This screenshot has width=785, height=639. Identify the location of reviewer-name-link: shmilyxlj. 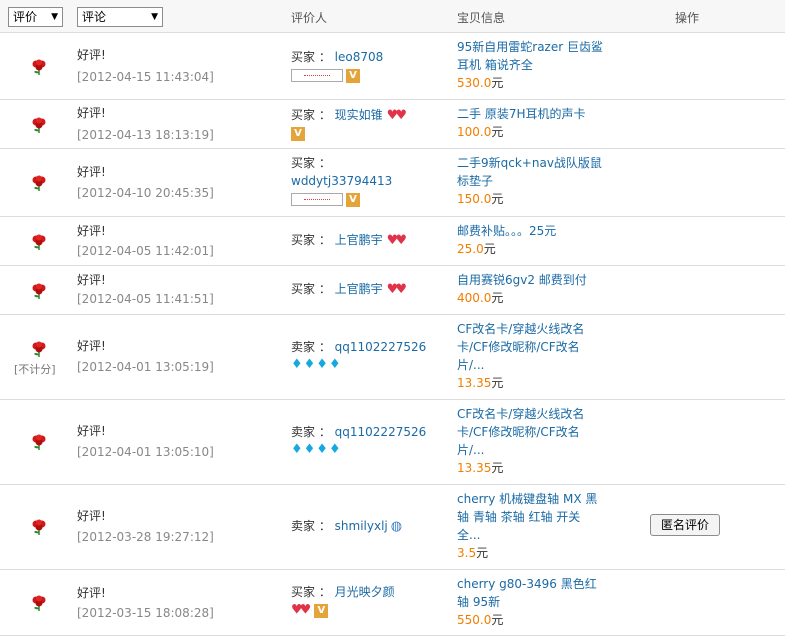
(361, 526).